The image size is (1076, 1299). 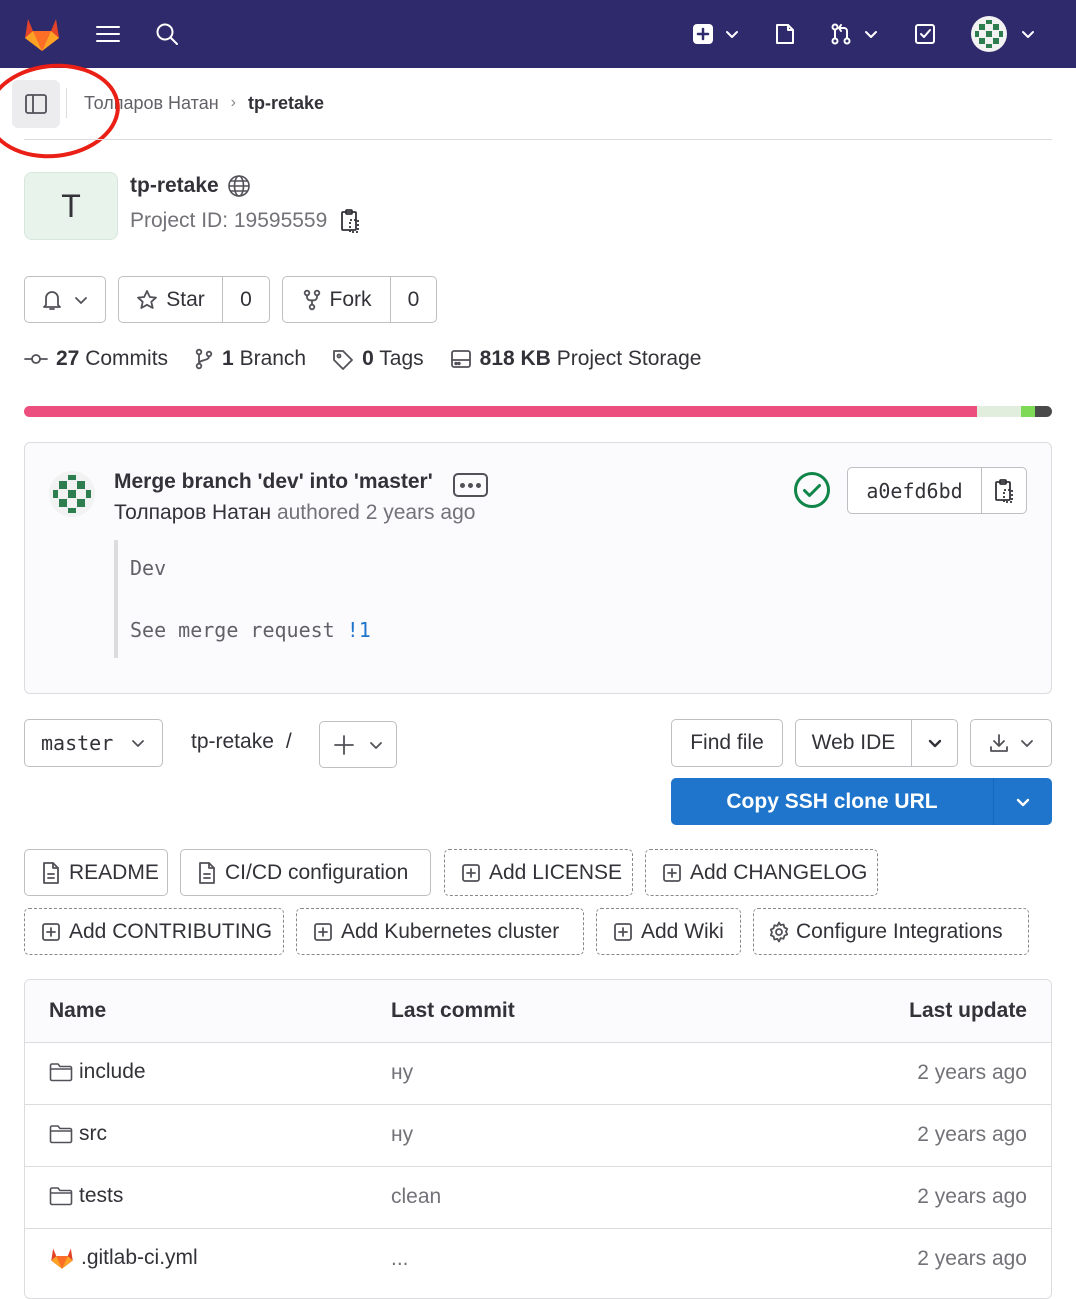 What do you see at coordinates (832, 801) in the screenshot?
I see `copy-ssh-clone-url-button: Copy SSH clone URL` at bounding box center [832, 801].